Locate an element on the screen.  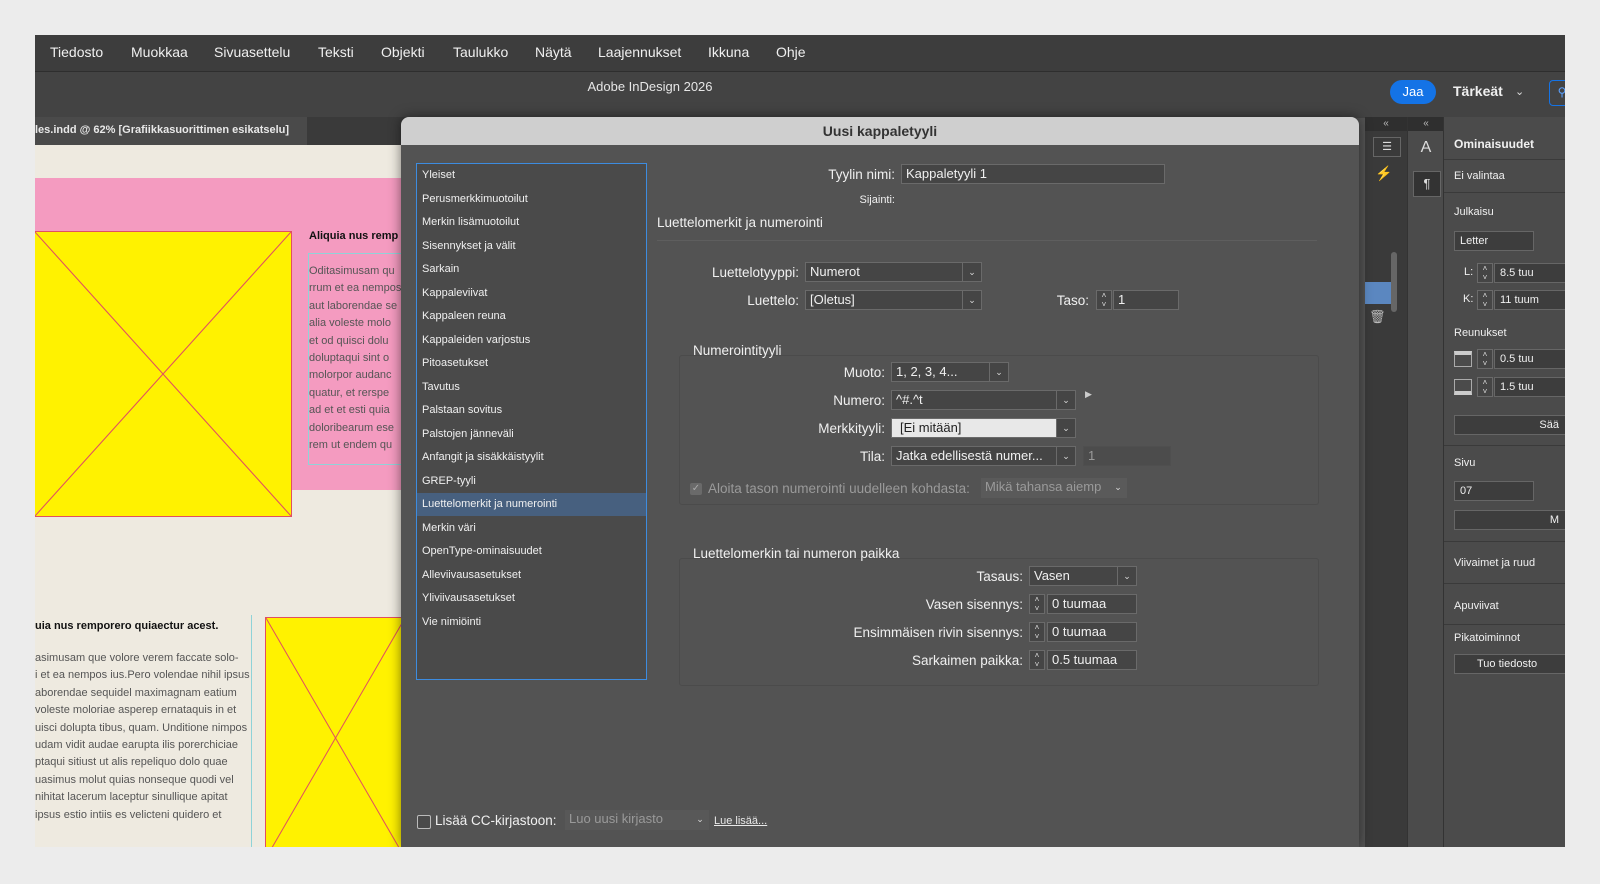
height-field: 11 tuum is located at coordinates (1529, 300).